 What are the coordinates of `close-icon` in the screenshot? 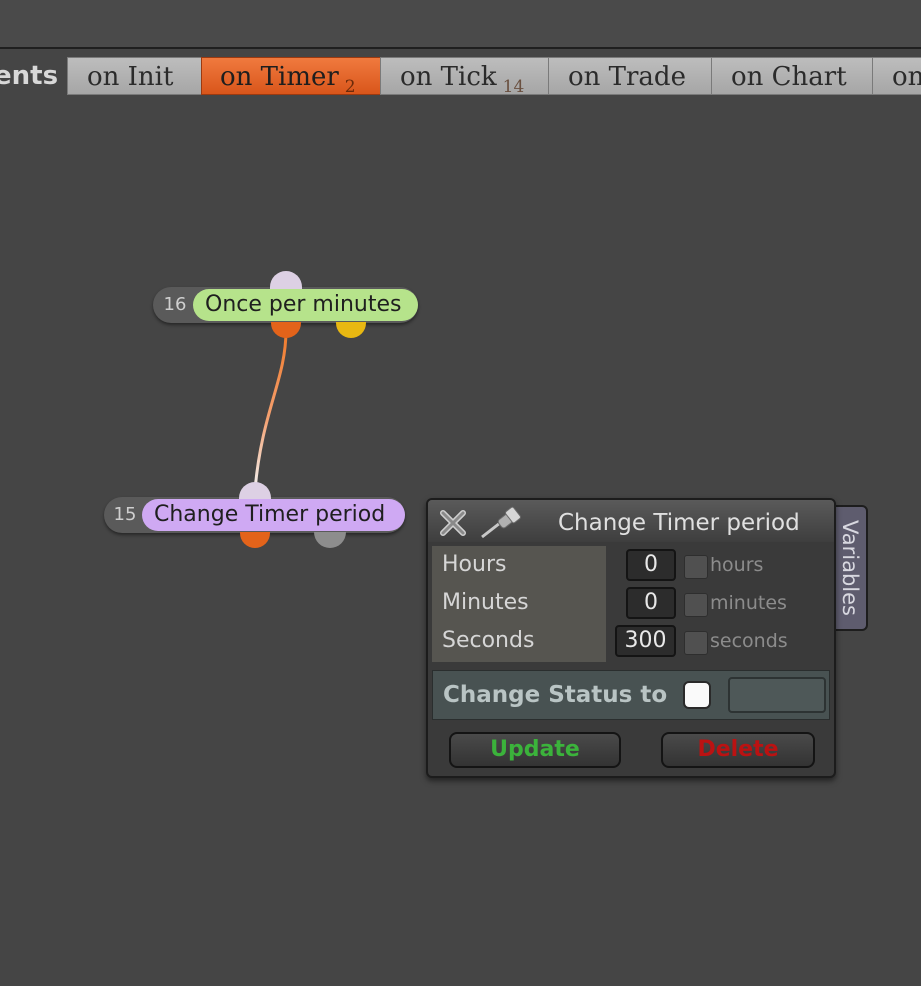 It's located at (453, 523).